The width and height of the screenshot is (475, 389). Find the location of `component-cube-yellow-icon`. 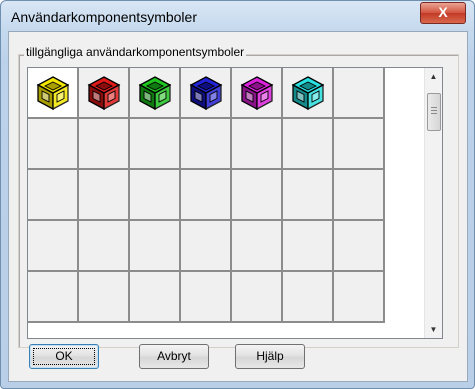

component-cube-yellow-icon is located at coordinates (52, 92).